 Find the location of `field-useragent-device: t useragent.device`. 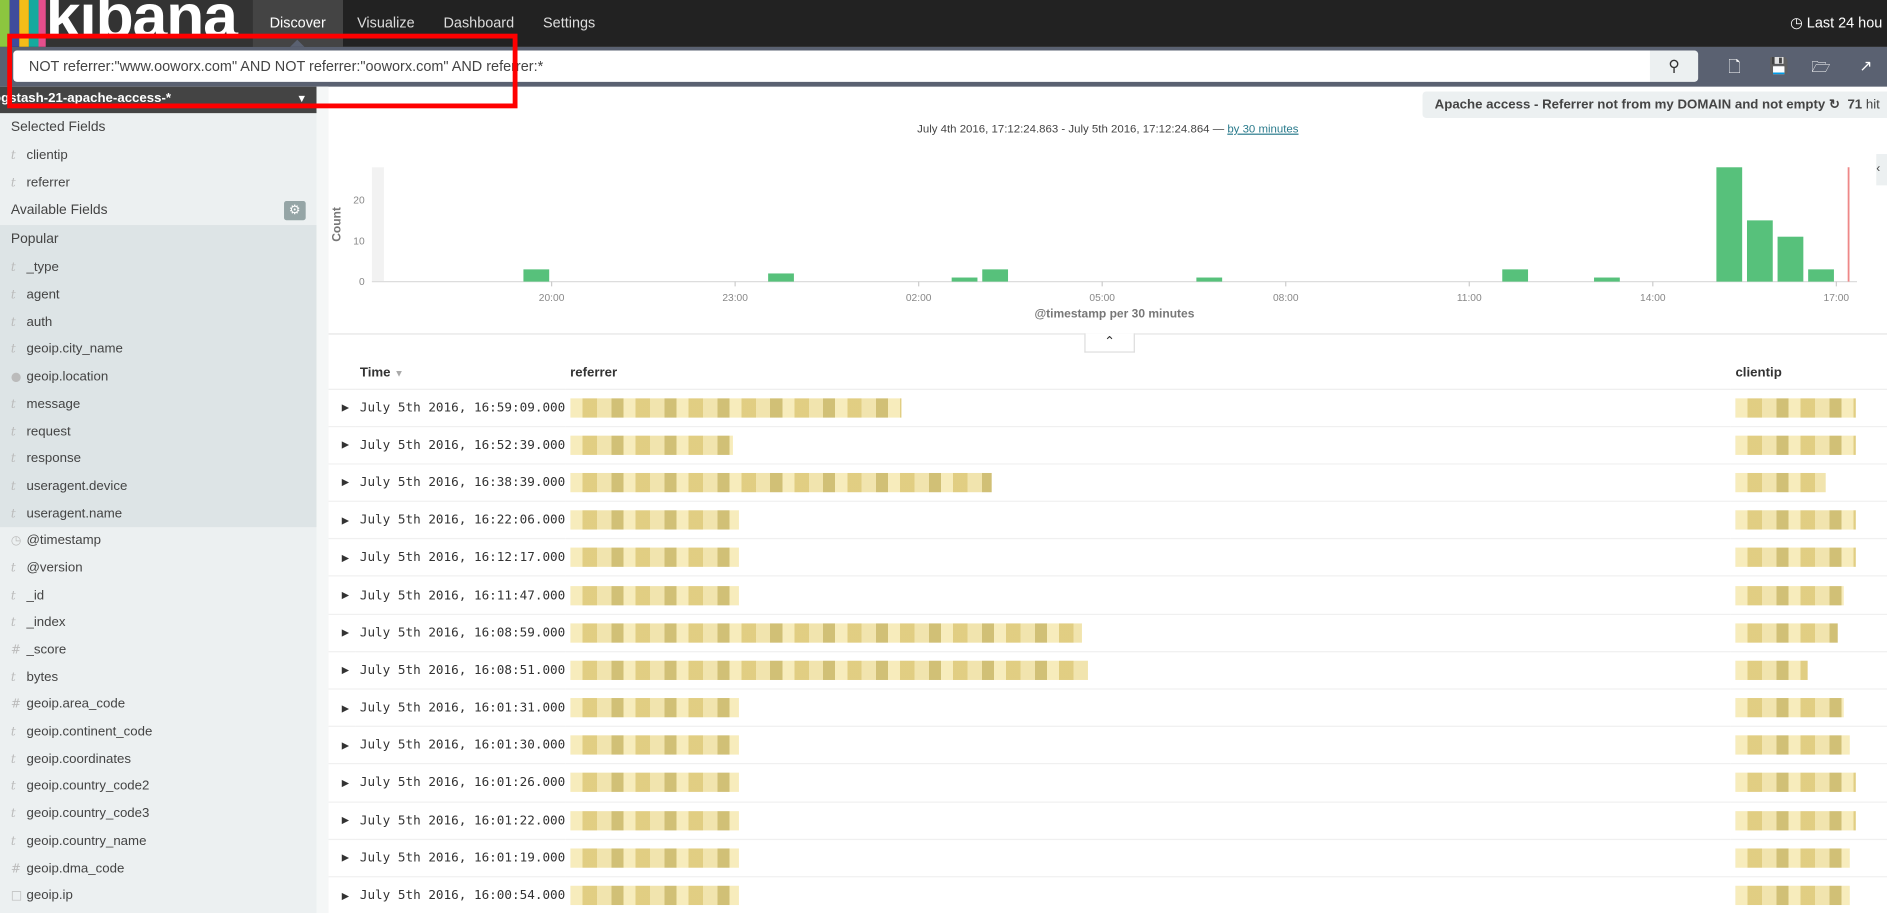

field-useragent-device: t useragent.device is located at coordinates (158, 486).